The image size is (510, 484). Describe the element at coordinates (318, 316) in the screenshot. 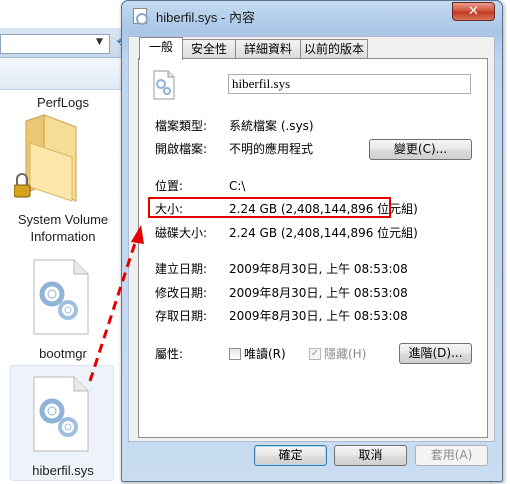

I see `accessed-value: 2009年8月30日, 上午 08:53:08` at that location.